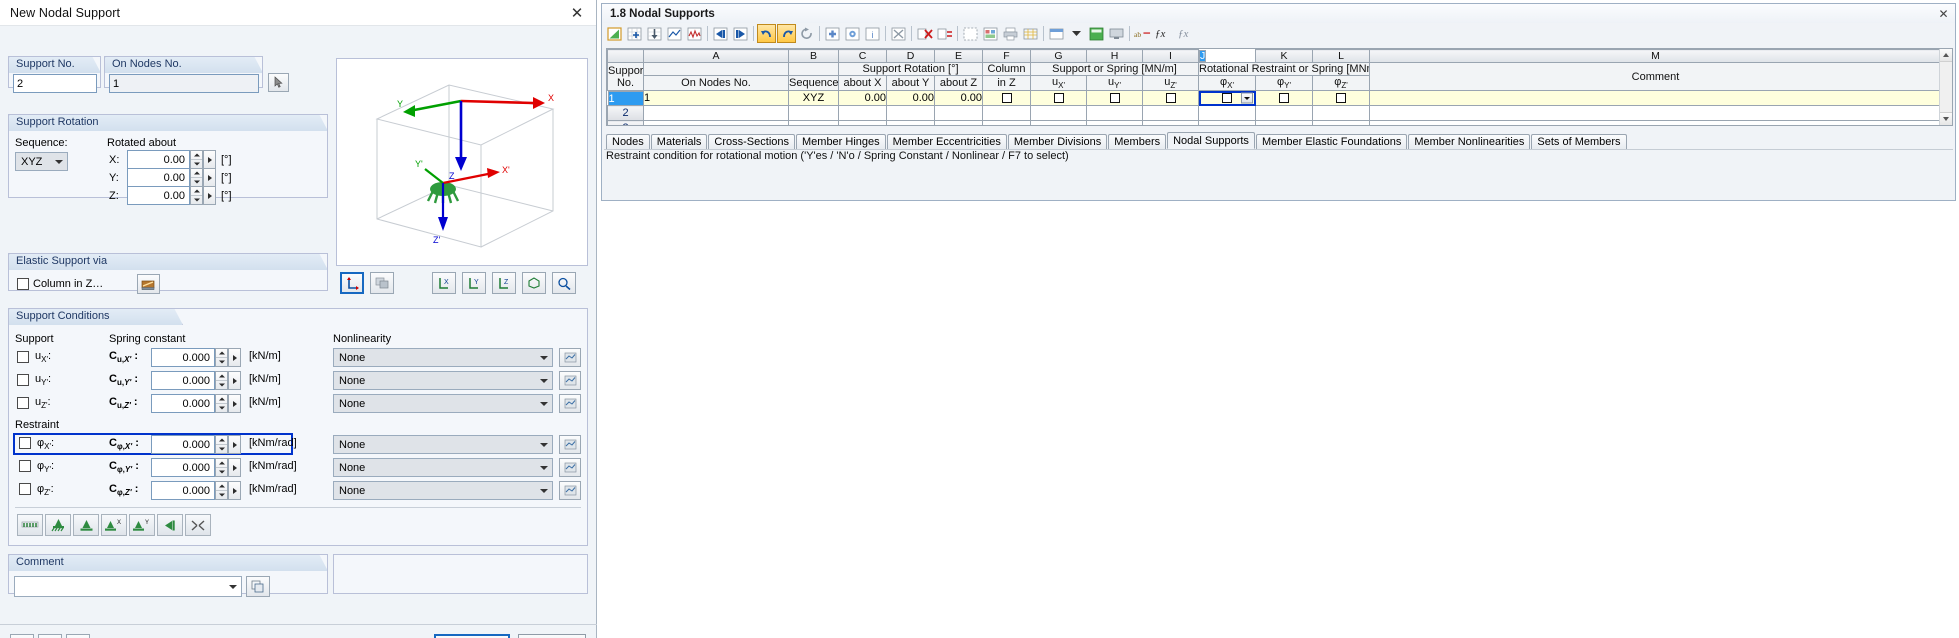 The width and height of the screenshot is (1959, 638). Describe the element at coordinates (1056, 33) in the screenshot. I see `table-options-icon` at that location.